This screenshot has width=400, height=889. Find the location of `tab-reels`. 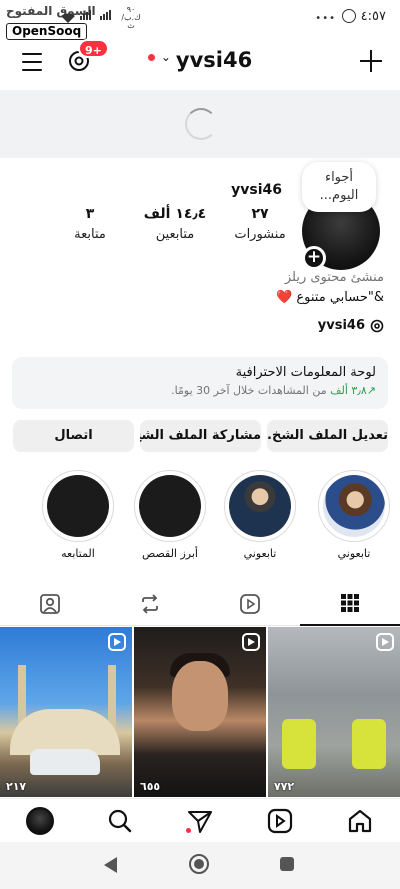

tab-reels is located at coordinates (250, 604).